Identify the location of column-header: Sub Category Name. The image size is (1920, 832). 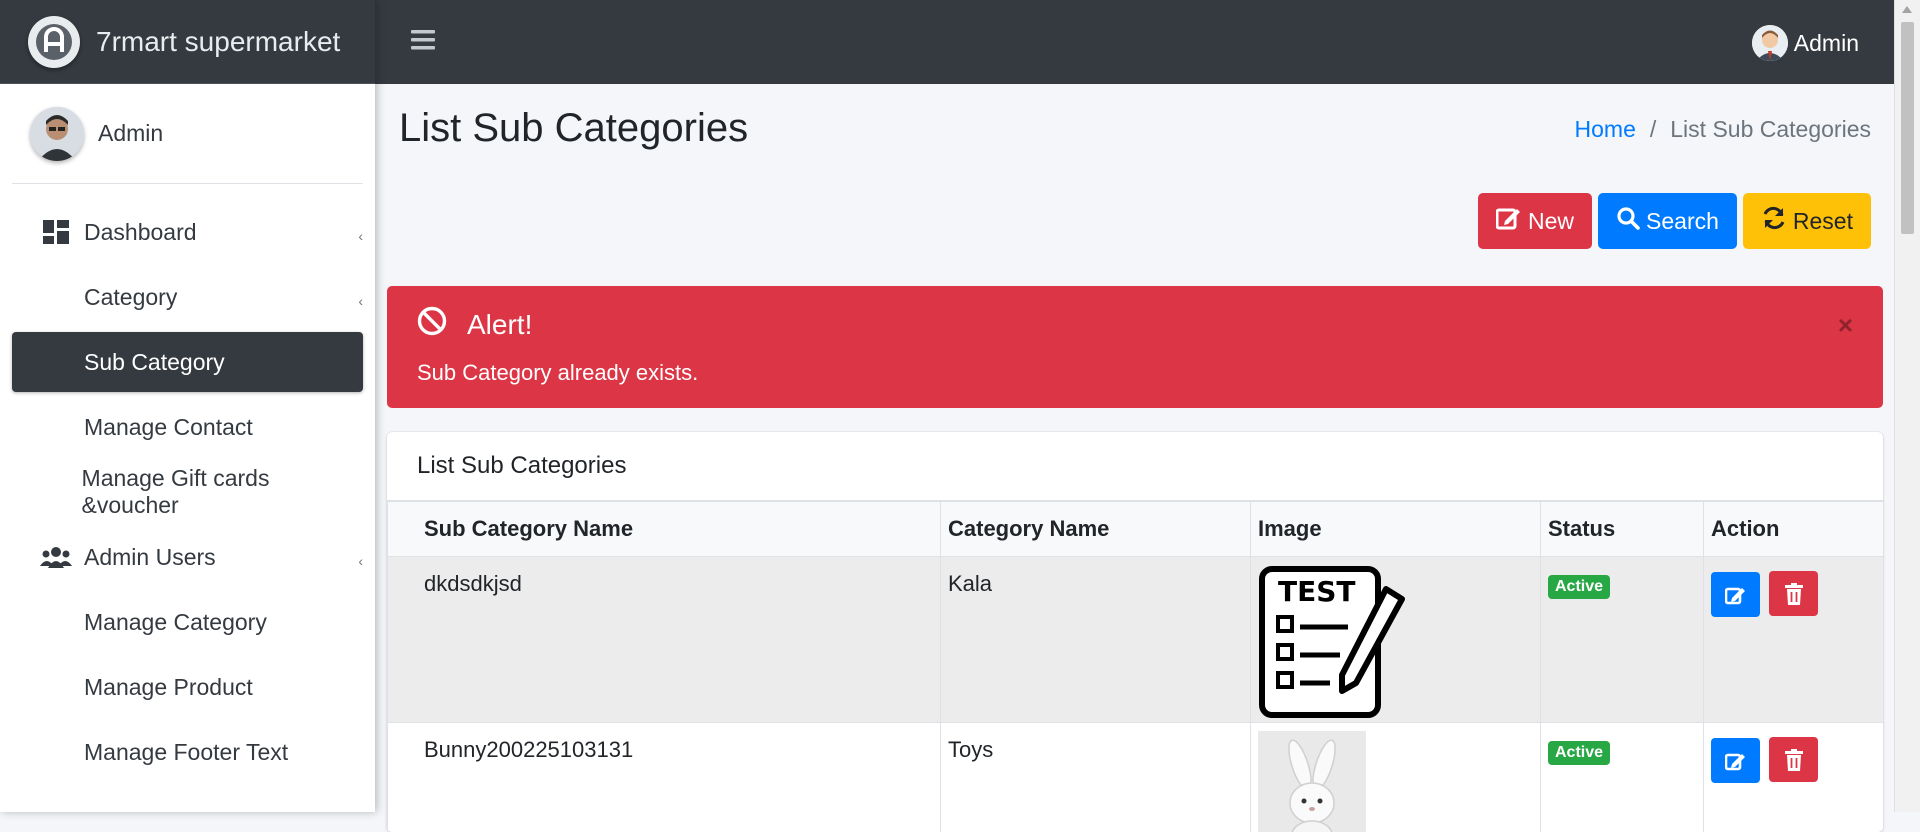
(664, 529).